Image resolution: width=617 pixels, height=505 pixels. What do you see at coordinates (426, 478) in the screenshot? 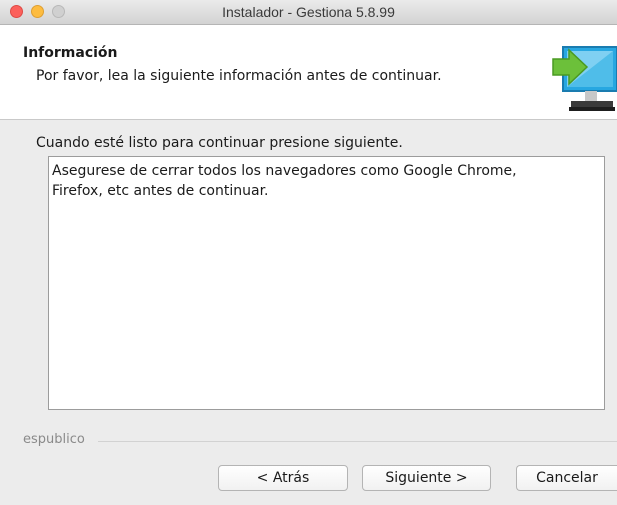
I see `next-button: Siguiente >` at bounding box center [426, 478].